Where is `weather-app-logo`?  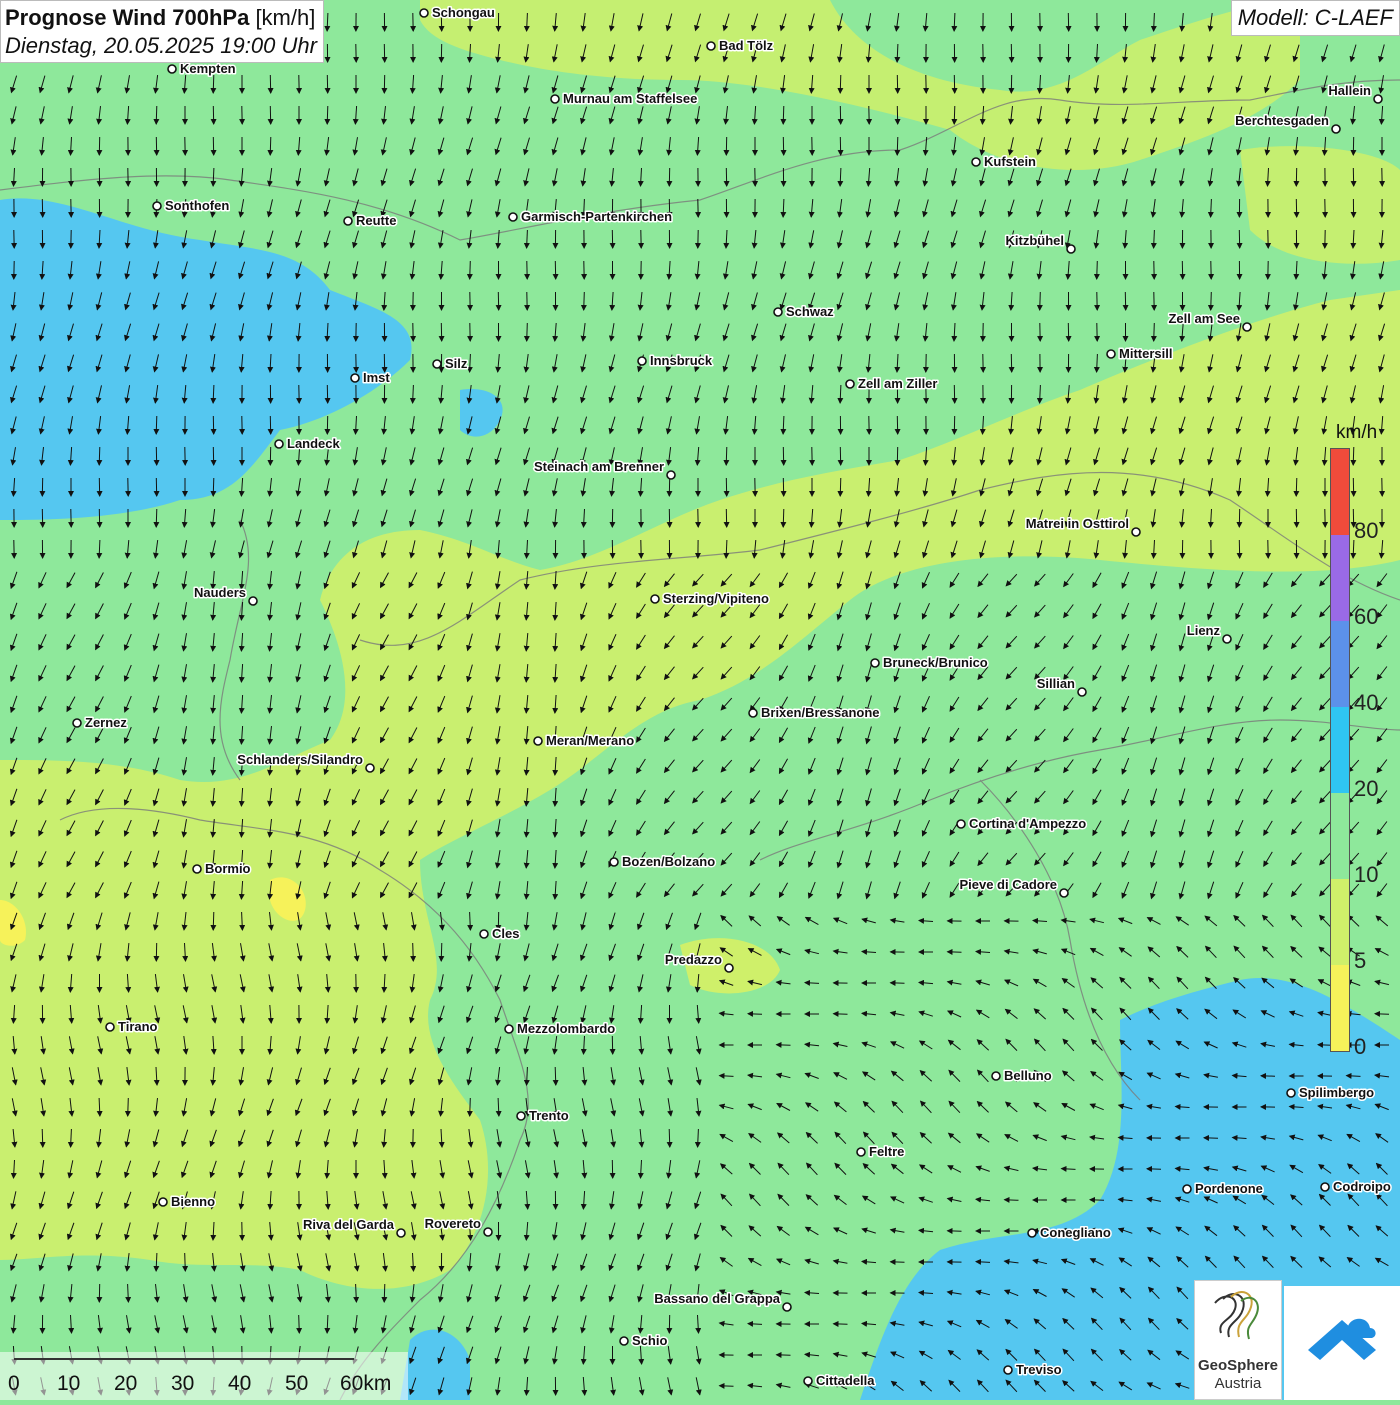
weather-app-logo is located at coordinates (1342, 1343).